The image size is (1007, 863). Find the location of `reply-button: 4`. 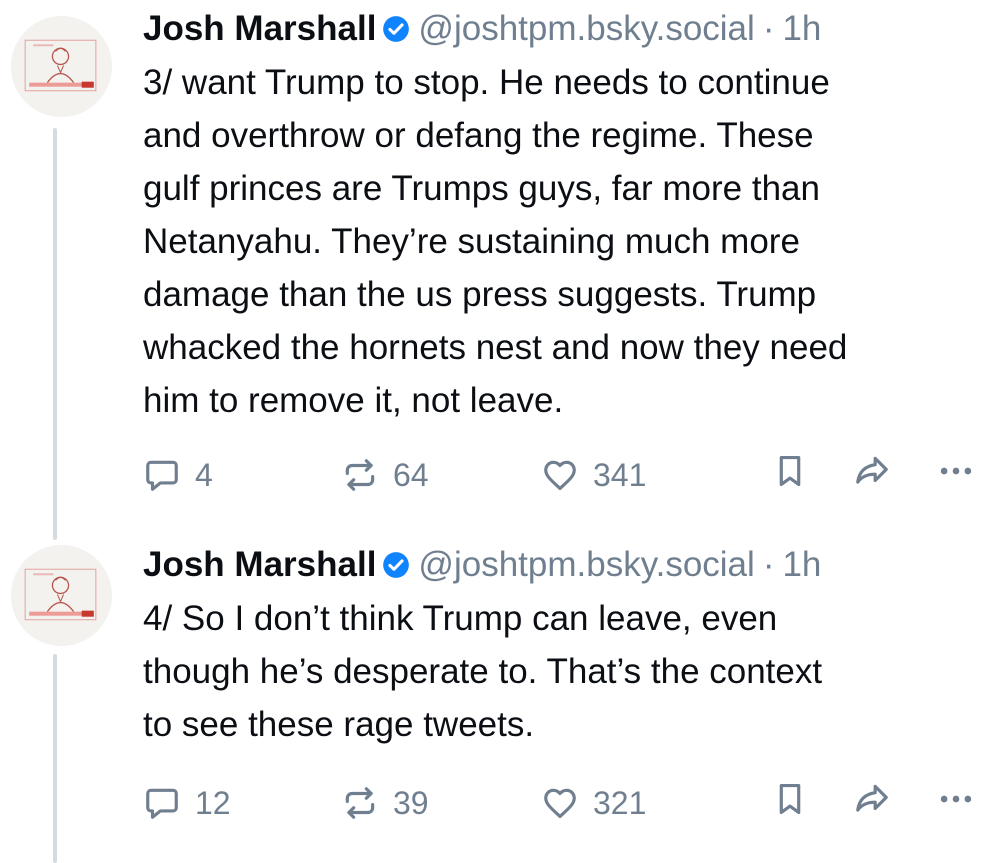

reply-button: 4 is located at coordinates (178, 475).